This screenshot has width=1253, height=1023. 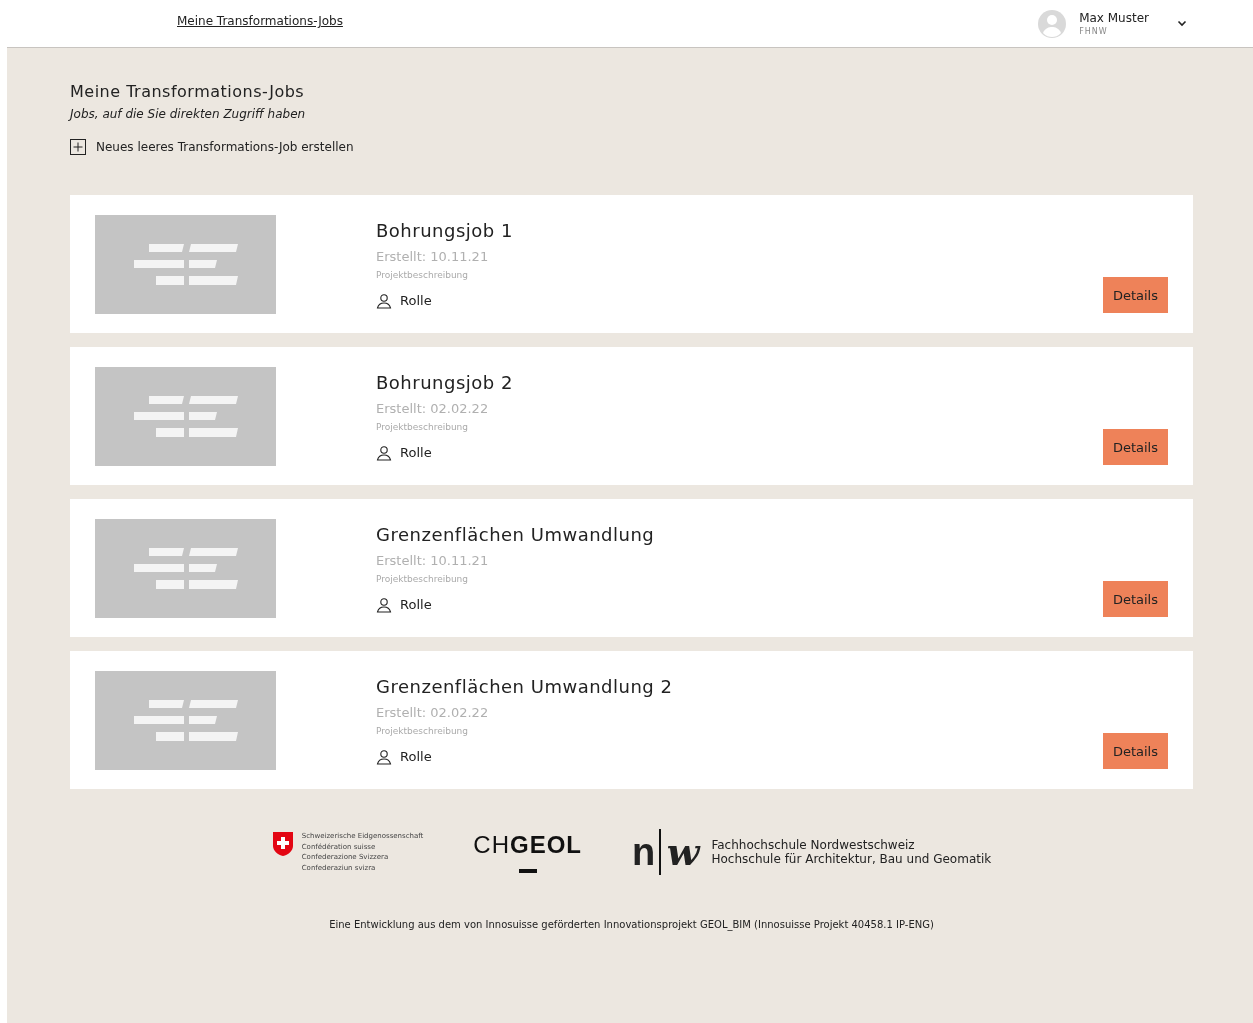 I want to click on job-title: Bohrungsjob 1, so click(x=444, y=230).